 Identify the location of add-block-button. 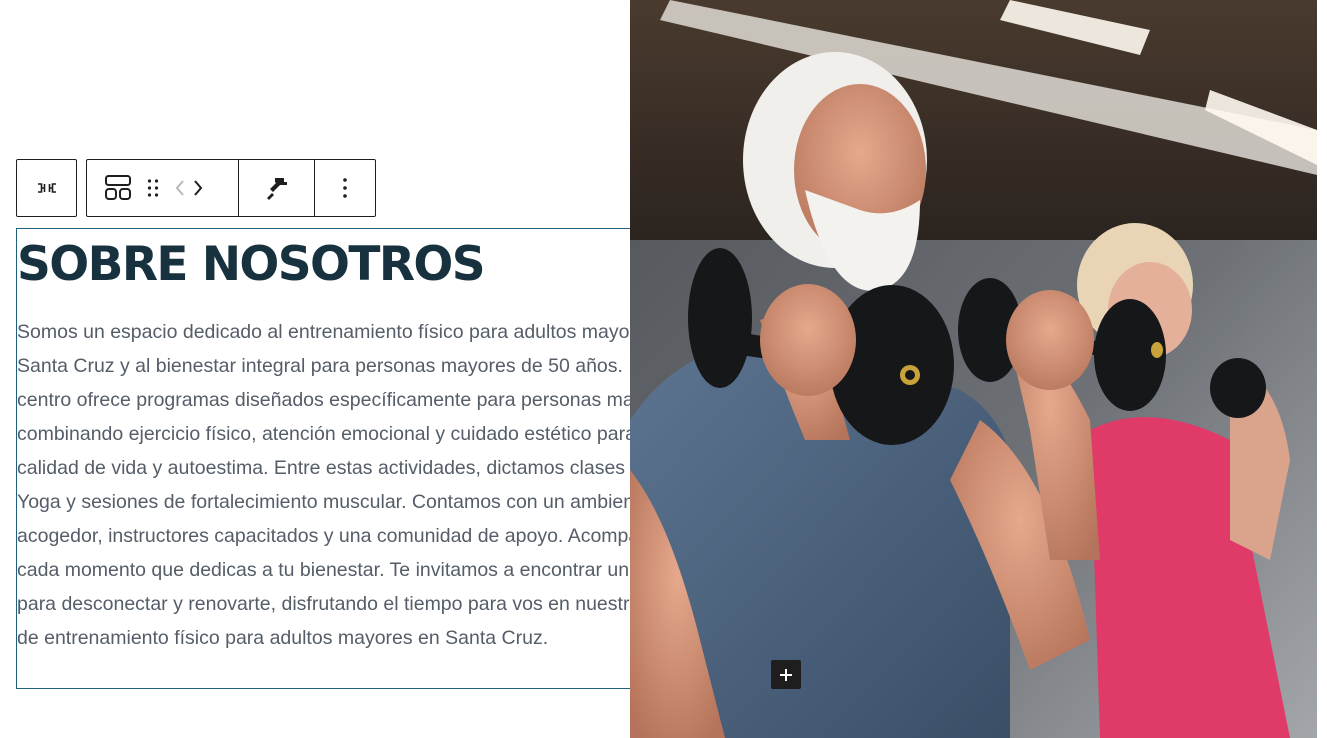
(786, 674).